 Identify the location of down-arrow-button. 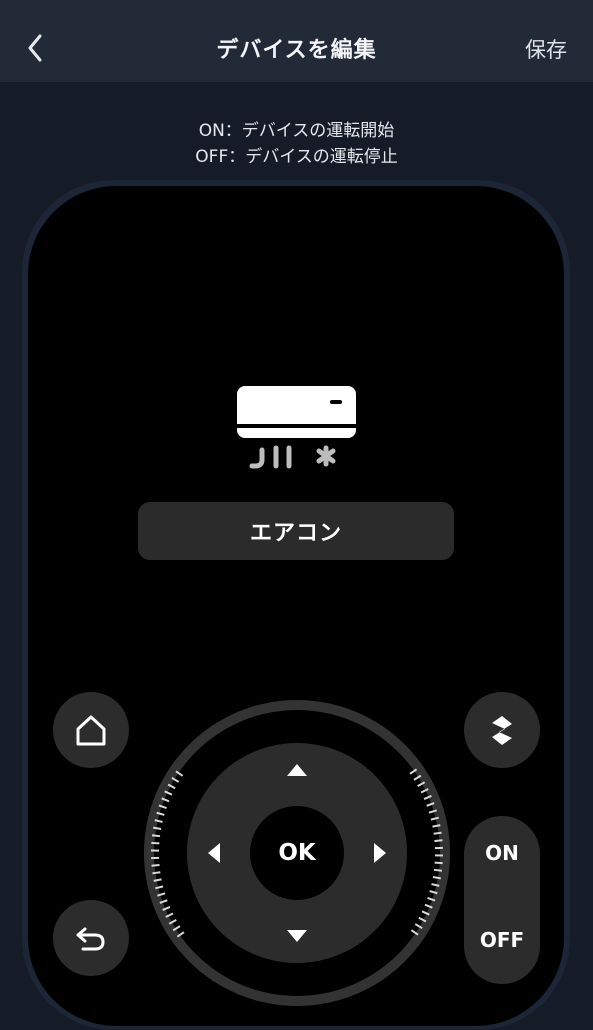
(297, 936).